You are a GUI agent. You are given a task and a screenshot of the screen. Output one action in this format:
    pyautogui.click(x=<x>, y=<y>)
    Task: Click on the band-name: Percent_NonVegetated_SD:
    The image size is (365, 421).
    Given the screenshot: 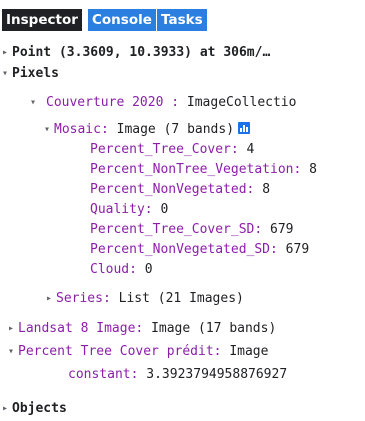 What is the action you would take?
    pyautogui.click(x=184, y=249)
    